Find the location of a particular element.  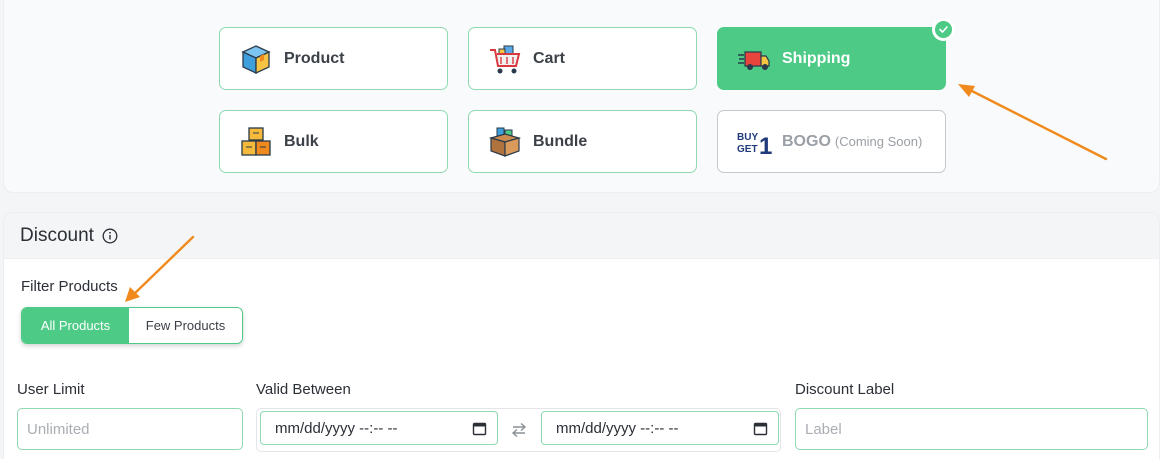

shipping-annotation-arrow is located at coordinates (1033, 122).